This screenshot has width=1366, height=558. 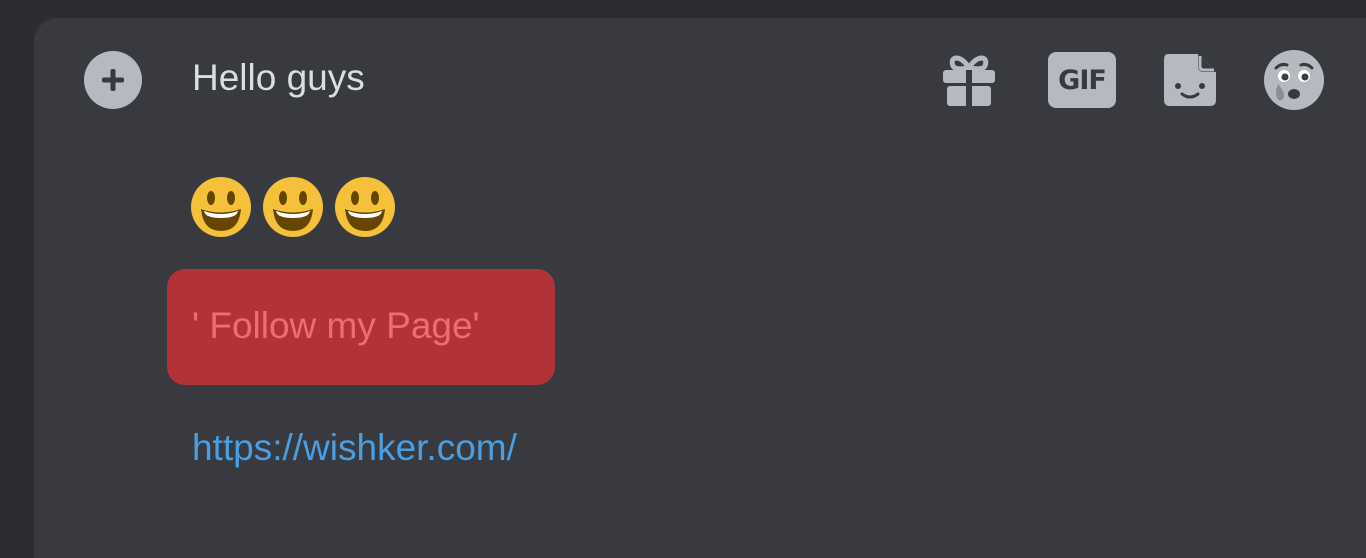 What do you see at coordinates (336, 325) in the screenshot?
I see `highlighted-text: ' Follow my Page'` at bounding box center [336, 325].